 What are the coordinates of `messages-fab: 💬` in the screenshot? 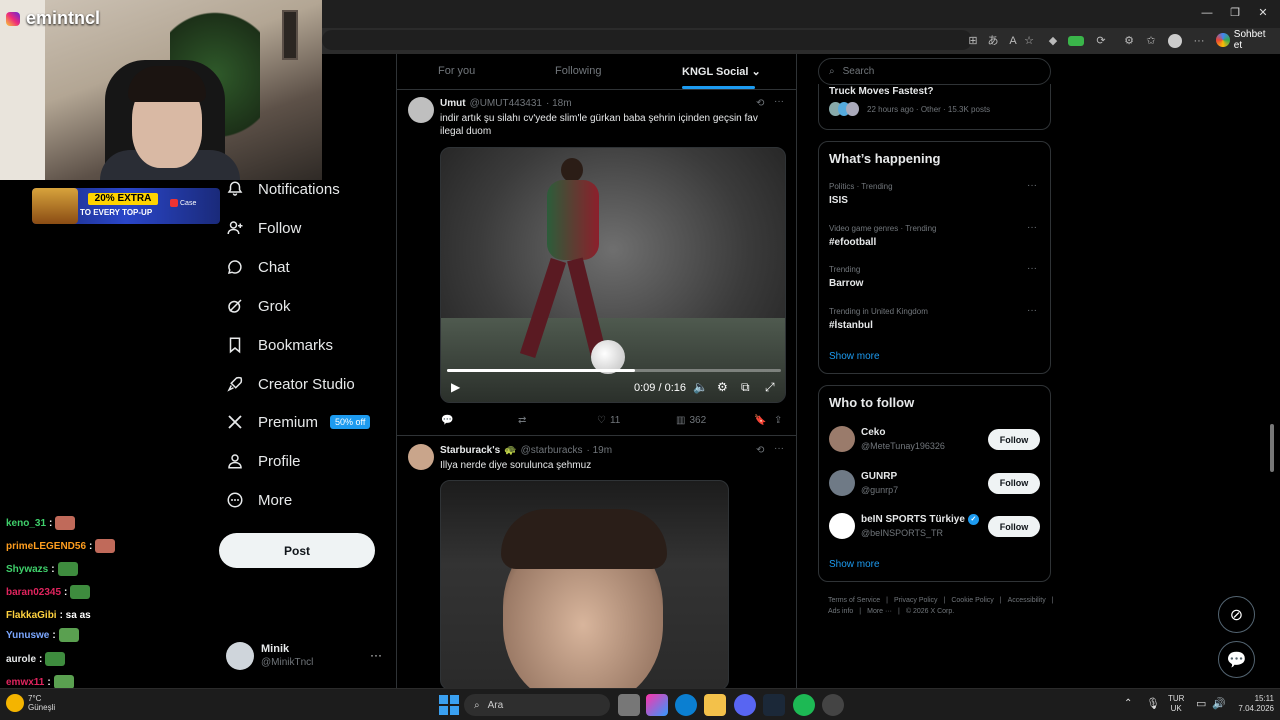 It's located at (1236, 659).